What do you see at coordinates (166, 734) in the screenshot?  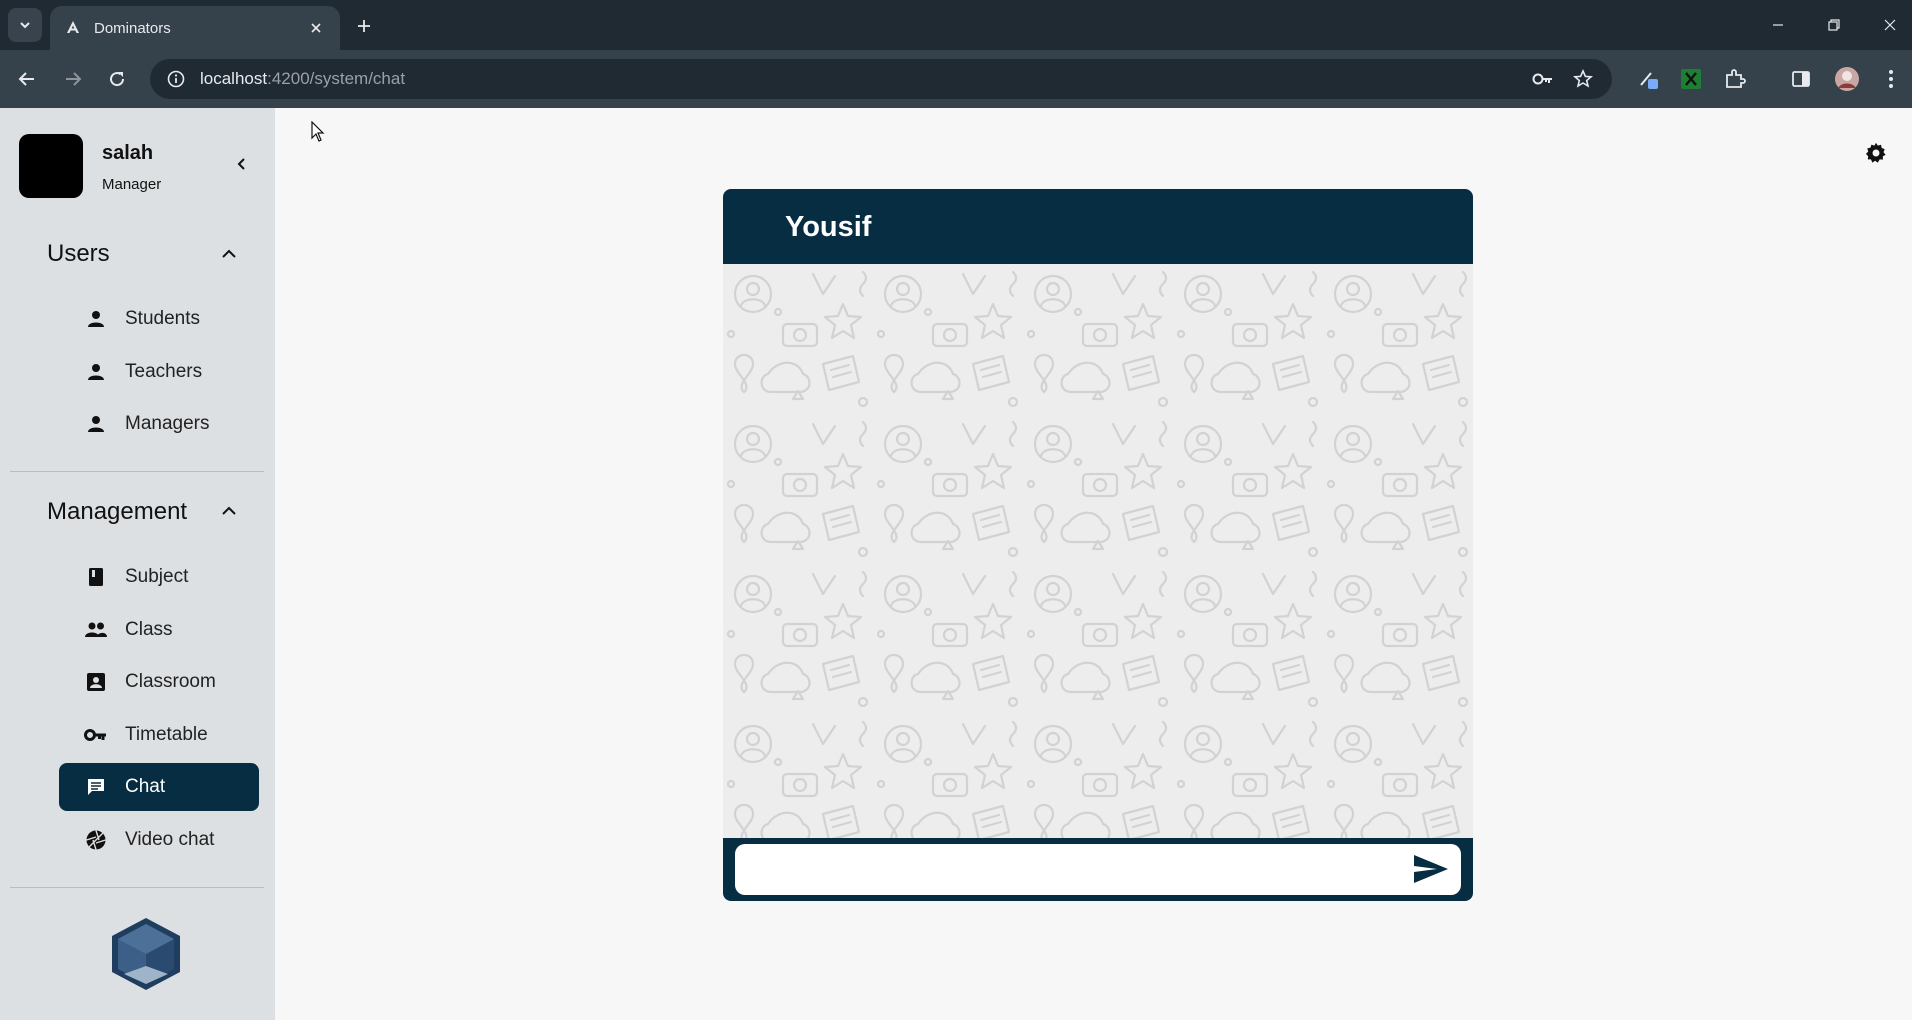 I see `sidebar-item-label: Timetable` at bounding box center [166, 734].